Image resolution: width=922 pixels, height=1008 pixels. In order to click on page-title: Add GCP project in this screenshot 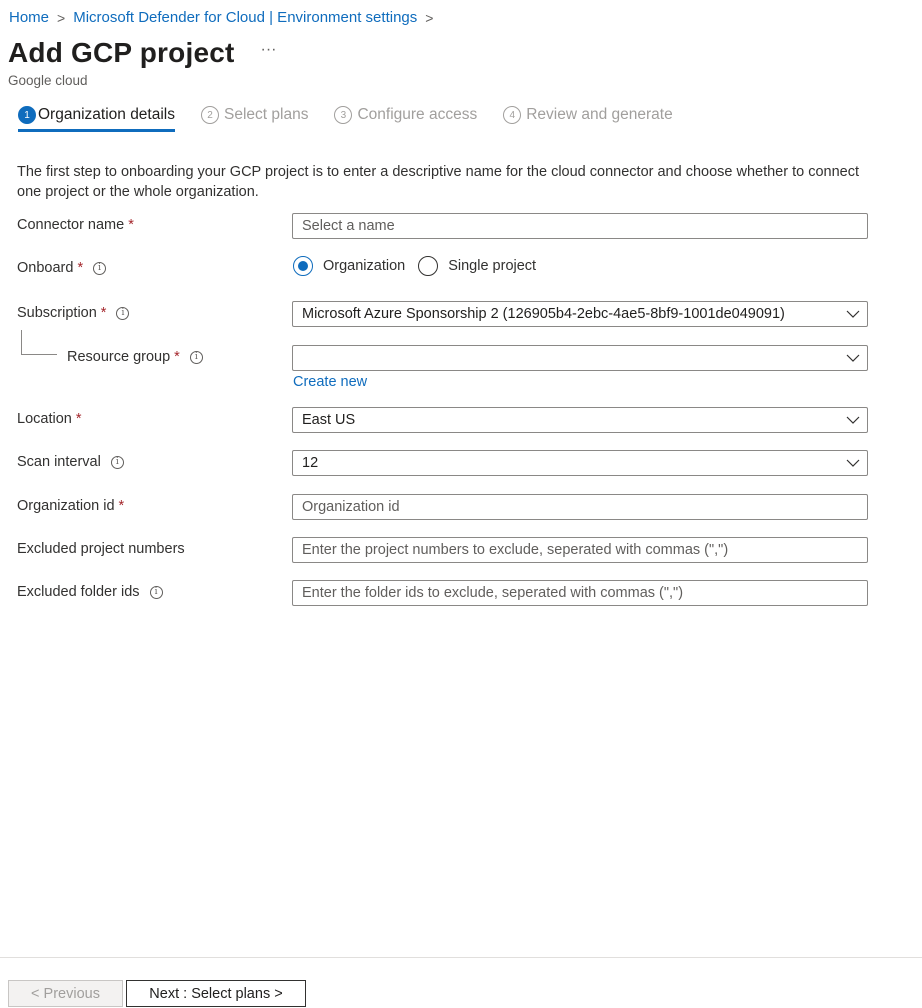, I will do `click(121, 52)`.